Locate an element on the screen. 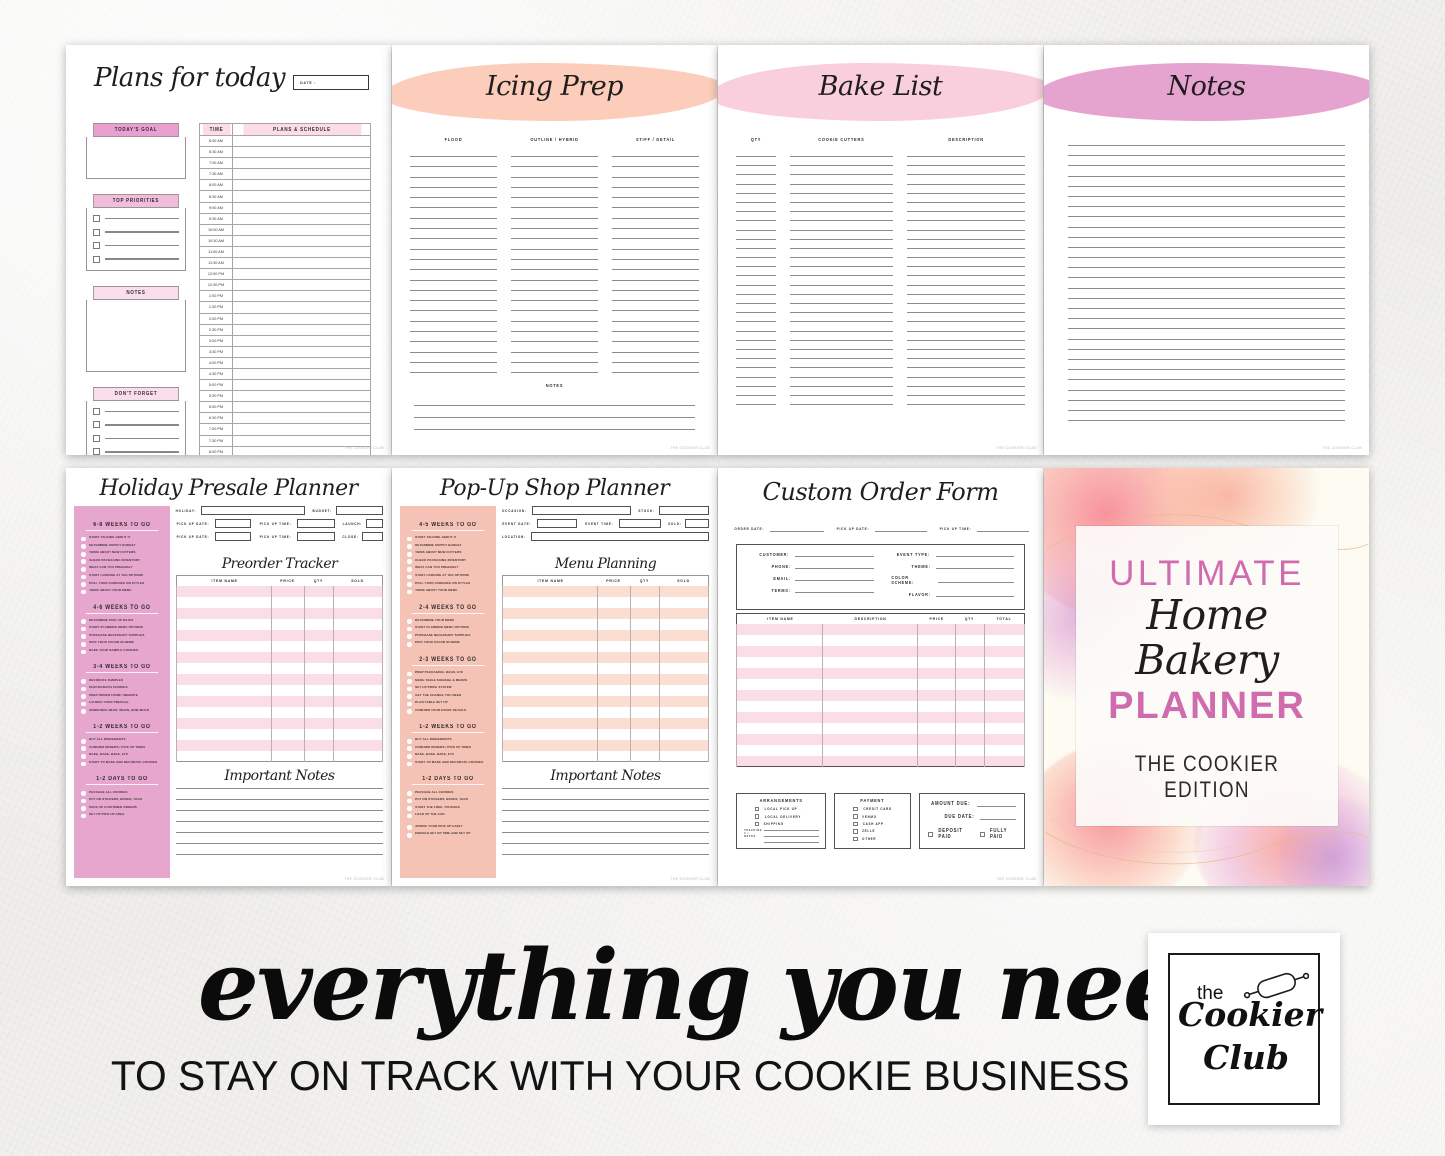 The height and width of the screenshot is (1156, 1445). timeline-item: DETERMINE SUPPLY BUDGET is located at coordinates (448, 547).